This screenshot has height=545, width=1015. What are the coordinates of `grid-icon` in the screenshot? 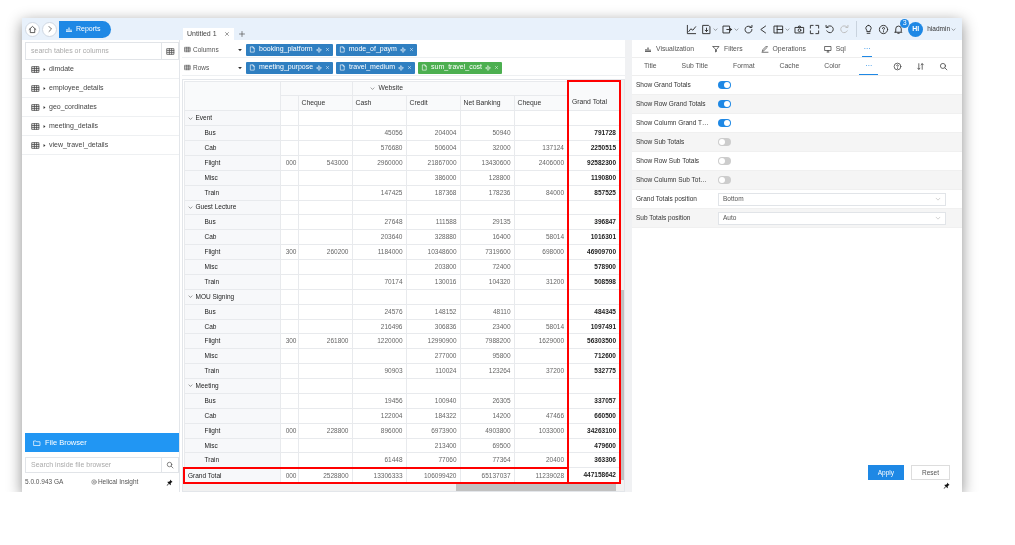 It's located at (170, 51).